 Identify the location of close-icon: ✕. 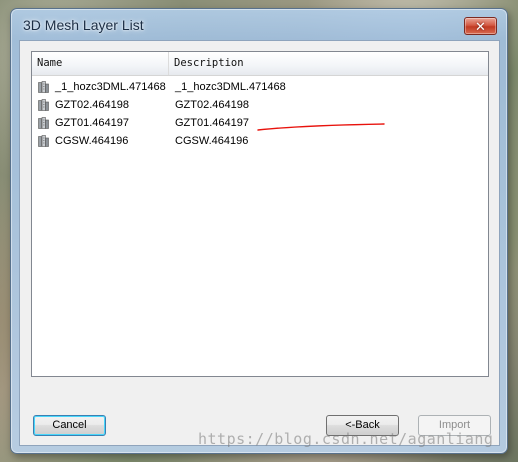
(480, 26).